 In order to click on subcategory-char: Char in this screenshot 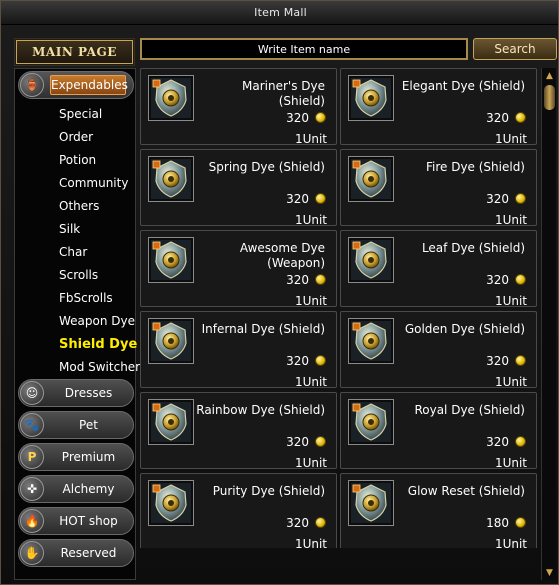, I will do `click(73, 252)`.